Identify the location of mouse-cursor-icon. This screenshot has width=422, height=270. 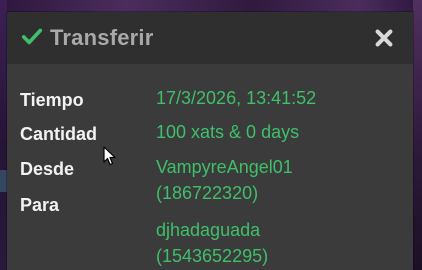
(109, 156).